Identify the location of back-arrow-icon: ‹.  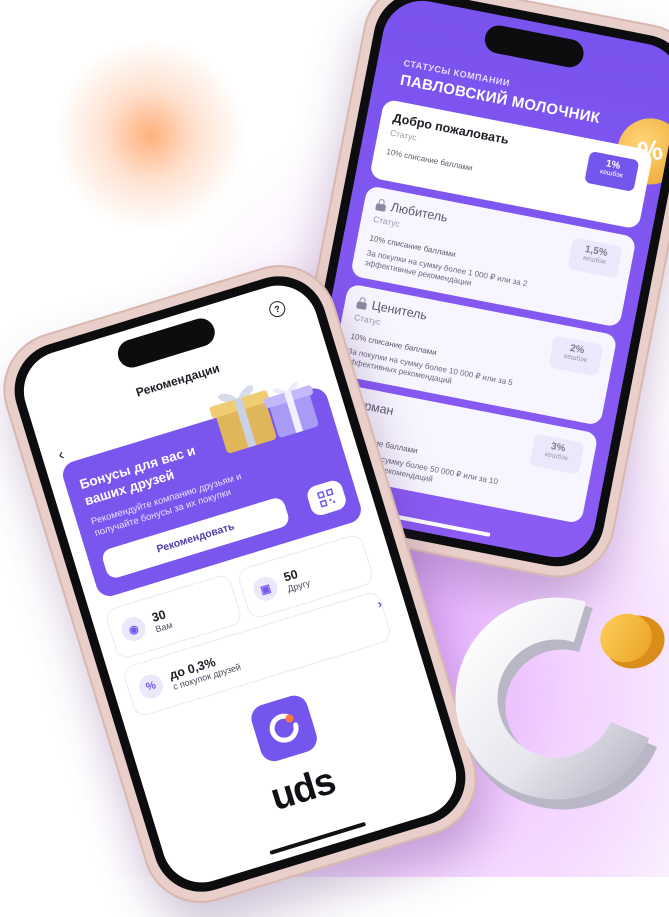
(61, 455).